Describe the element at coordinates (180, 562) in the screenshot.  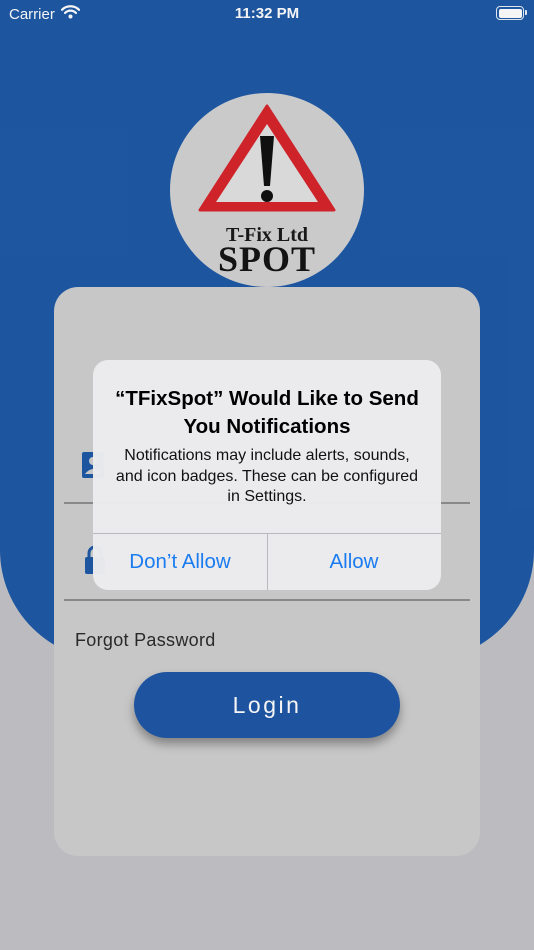
I see `dont-allow-button: Don’t Allow` at that location.